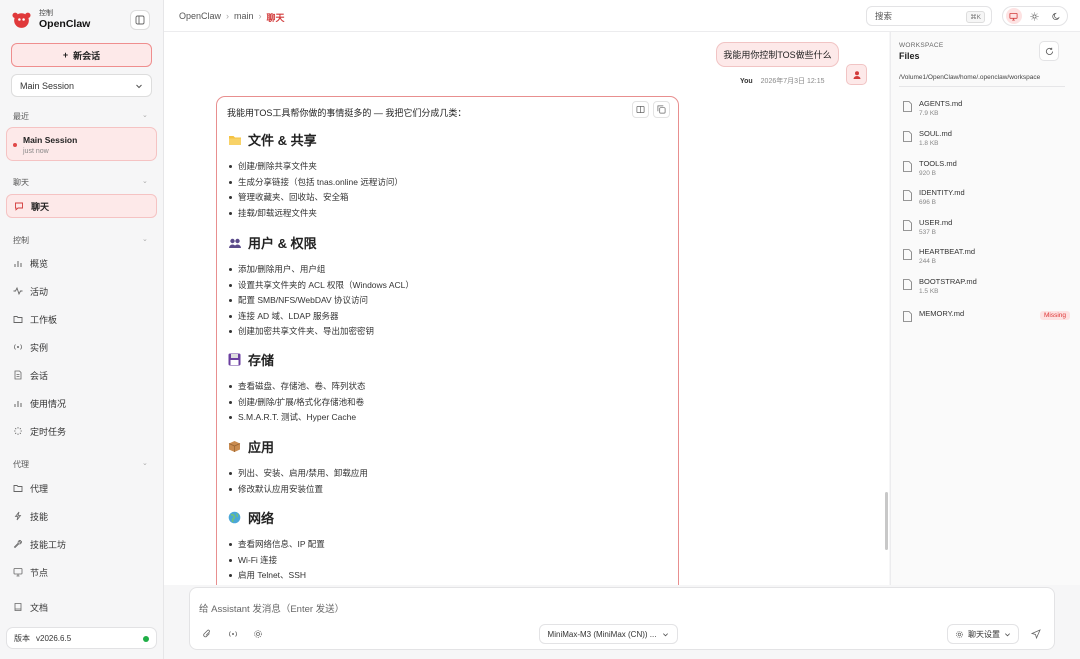 The width and height of the screenshot is (1080, 659). What do you see at coordinates (234, 139) in the screenshot?
I see `folder-icon` at bounding box center [234, 139].